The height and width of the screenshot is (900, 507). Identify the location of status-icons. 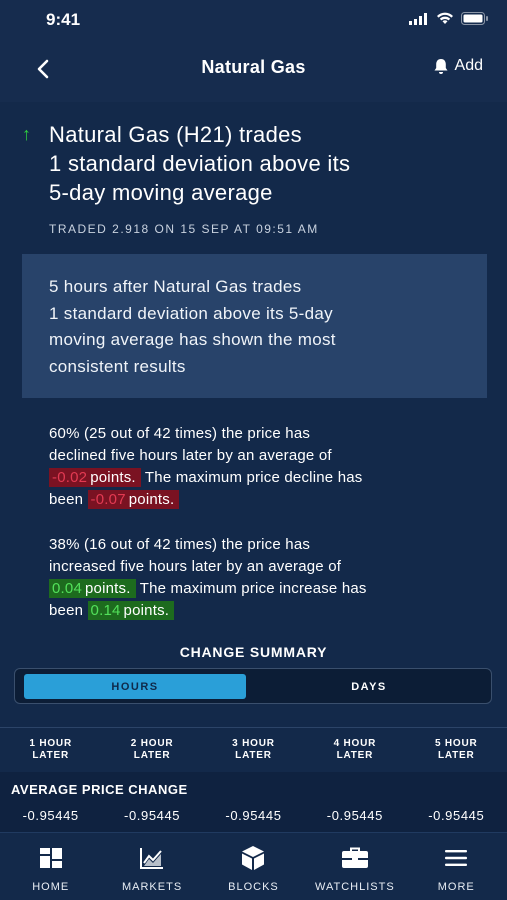
(449, 18).